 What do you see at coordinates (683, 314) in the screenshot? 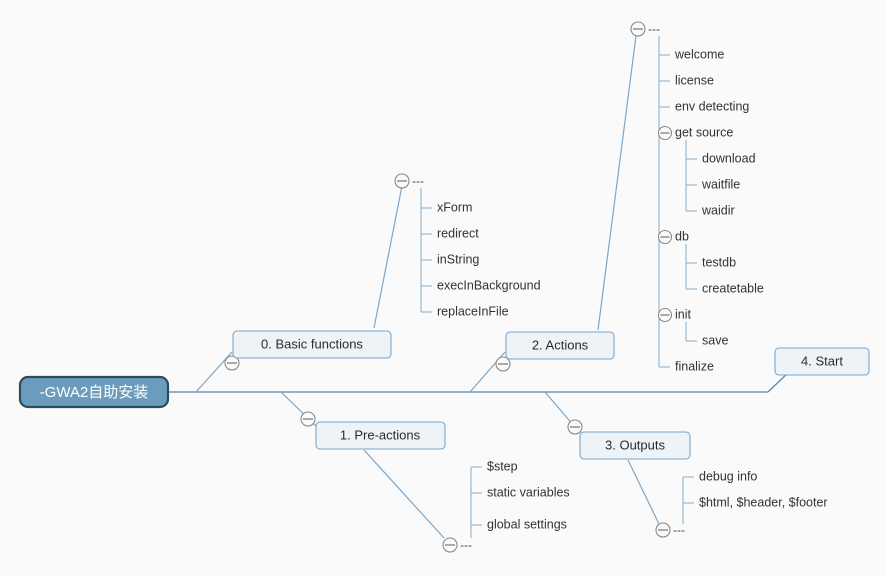
I see `leaf-label: init` at bounding box center [683, 314].